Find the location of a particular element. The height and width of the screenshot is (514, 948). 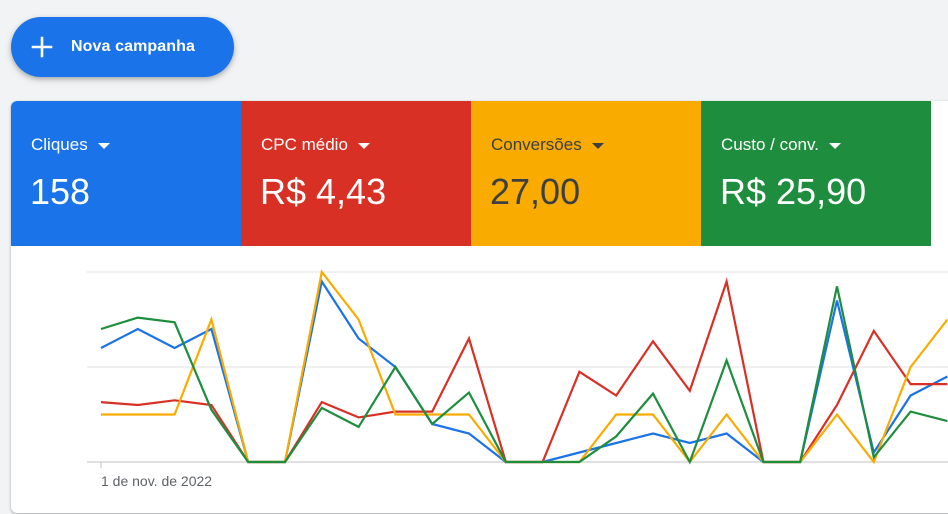

new-campaign-label: Nova campanha is located at coordinates (133, 46).